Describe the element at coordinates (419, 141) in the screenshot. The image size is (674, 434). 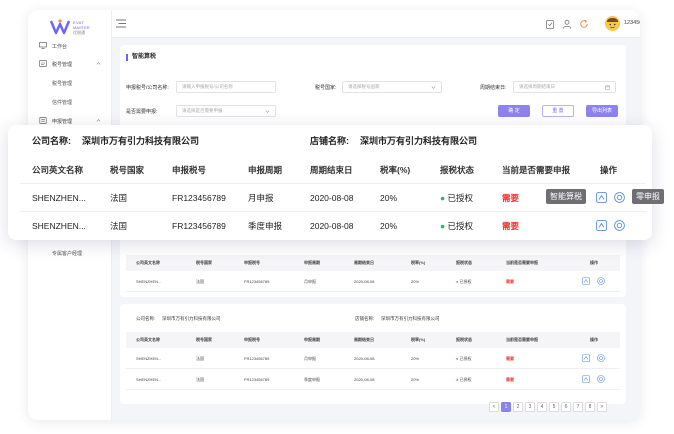
I see `shop-name: 深圳市万有引力科技有限公司` at that location.